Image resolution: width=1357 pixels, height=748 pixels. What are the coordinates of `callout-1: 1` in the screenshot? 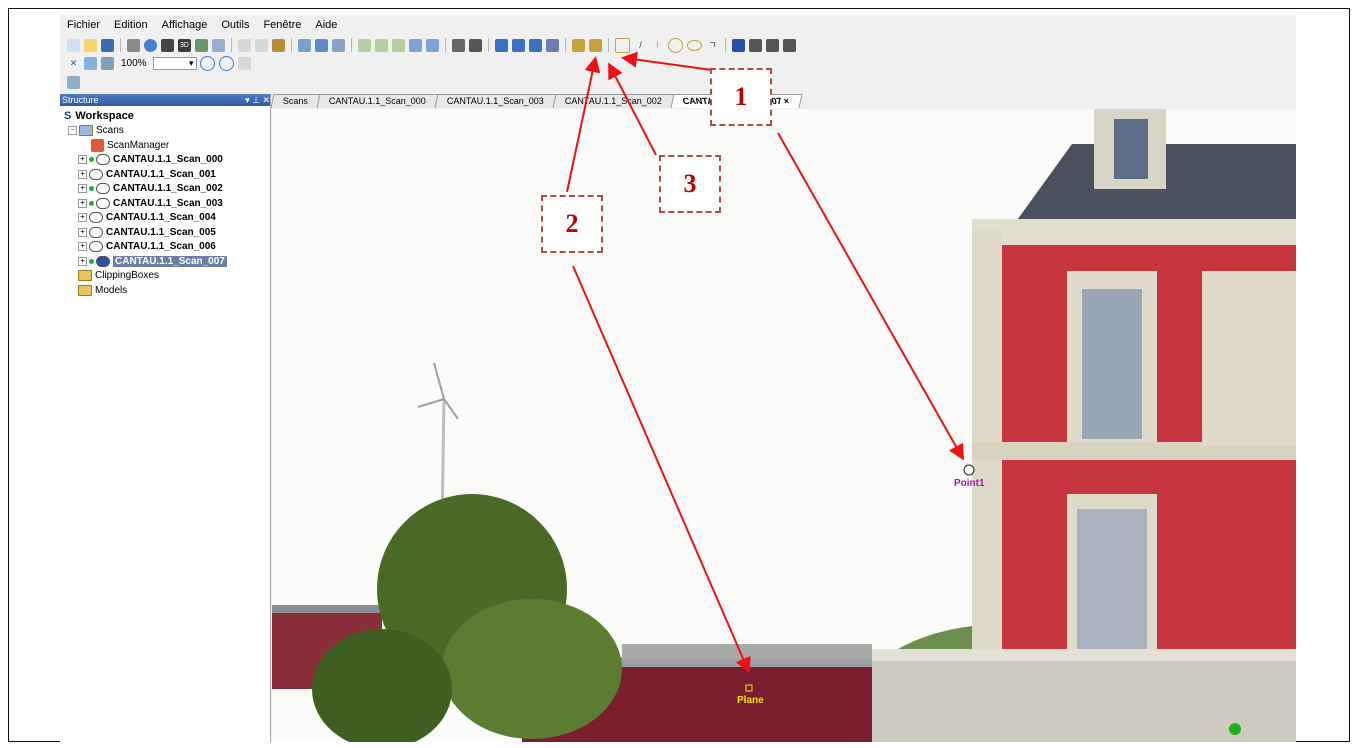 It's located at (741, 97).